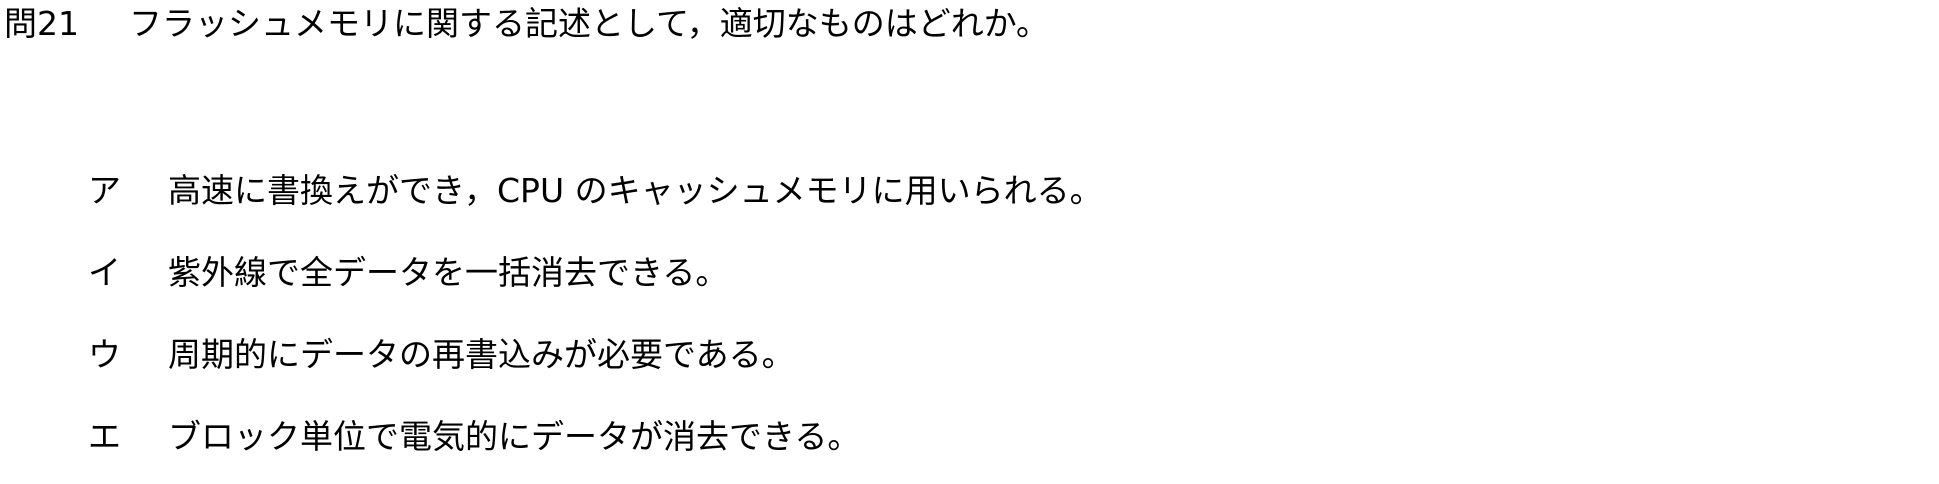 Image resolution: width=1939 pixels, height=484 pixels. I want to click on option-i: イ 紫外線で全データを一括消去できる。, so click(408, 273).